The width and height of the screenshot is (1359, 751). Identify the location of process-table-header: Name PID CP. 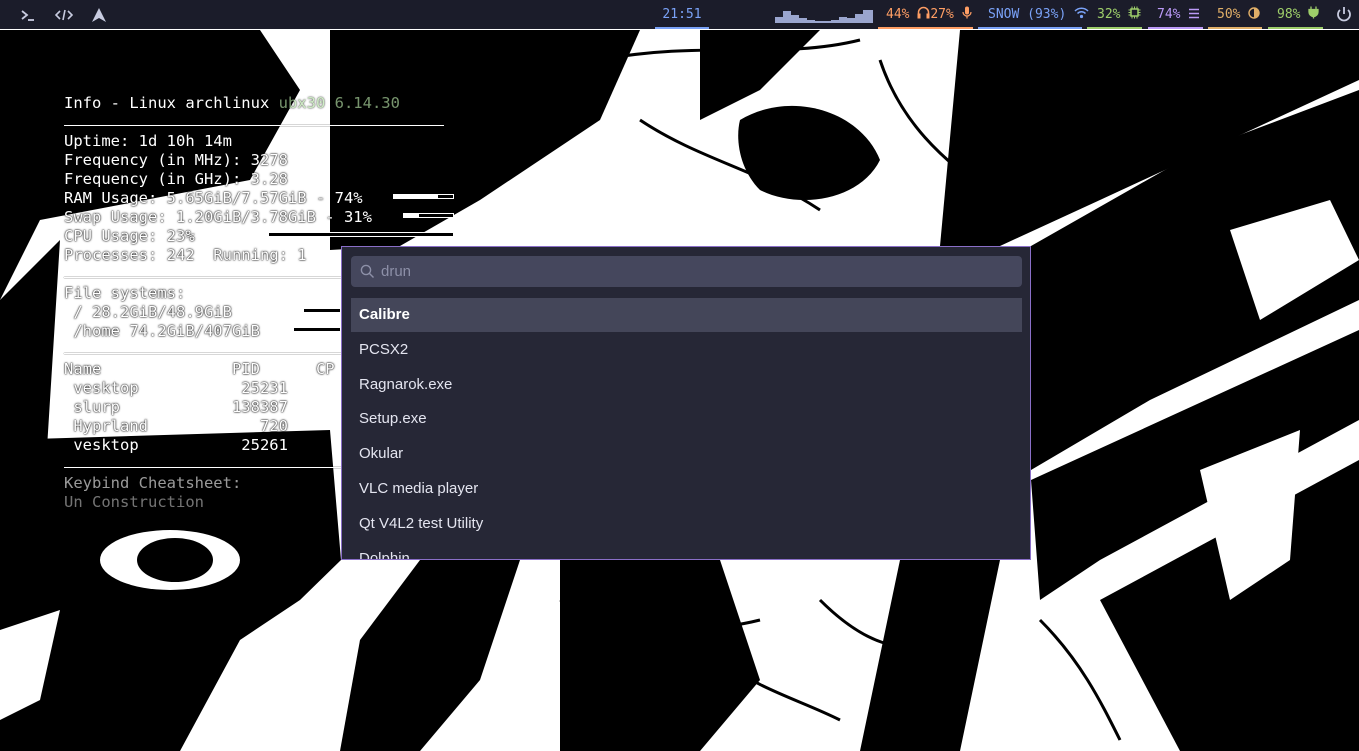
(199, 369).